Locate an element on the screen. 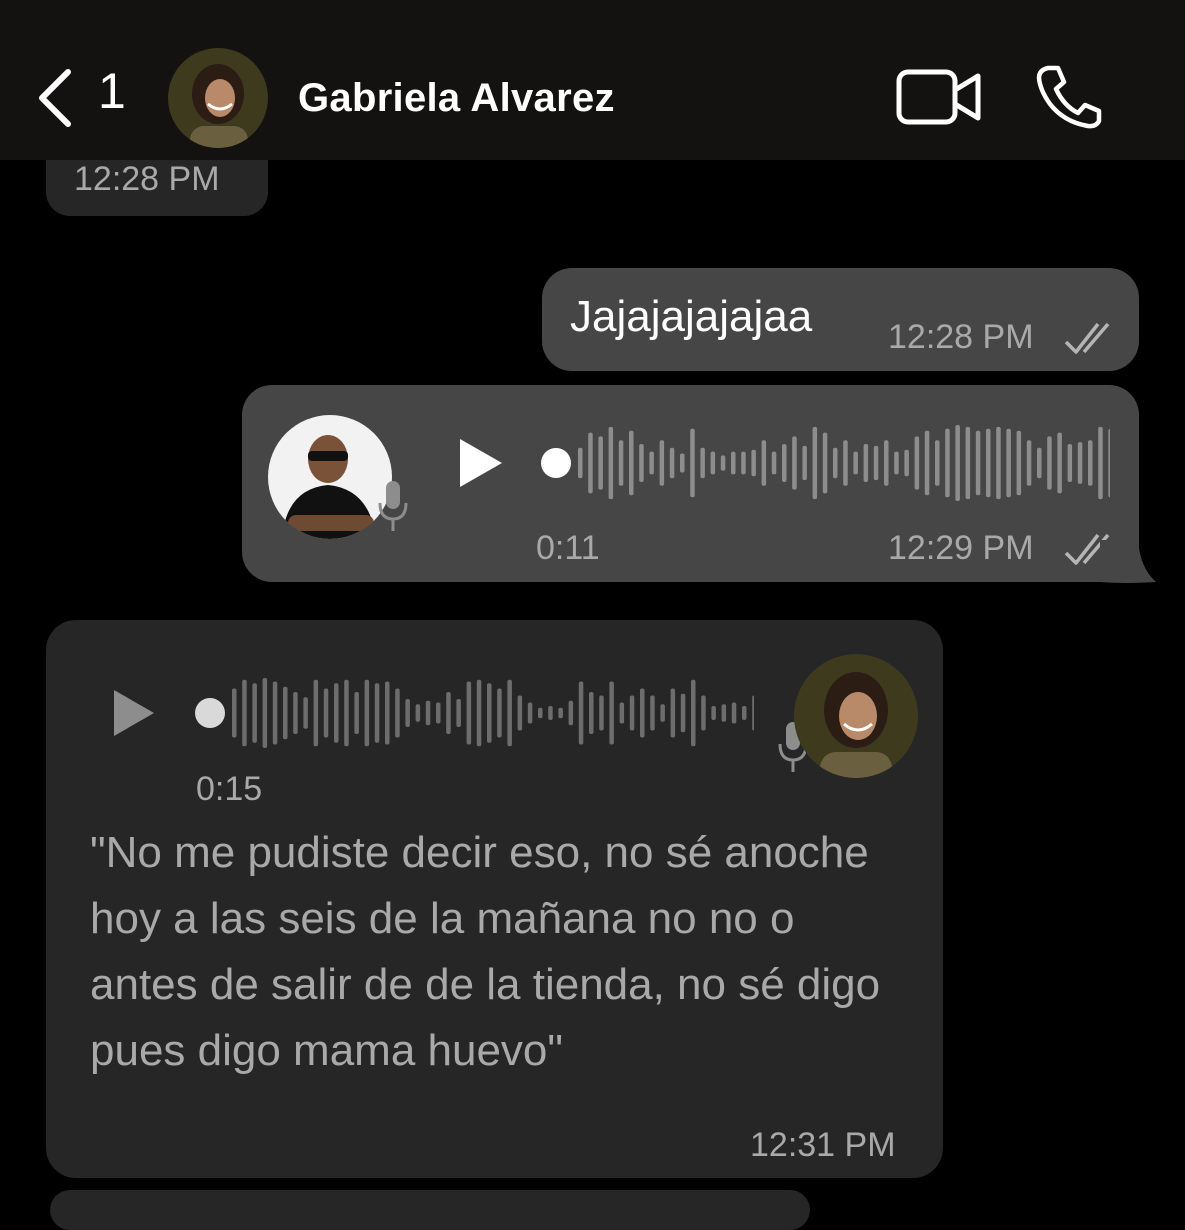 This screenshot has width=1185, height=1230. voice-call-button is located at coordinates (1069, 97).